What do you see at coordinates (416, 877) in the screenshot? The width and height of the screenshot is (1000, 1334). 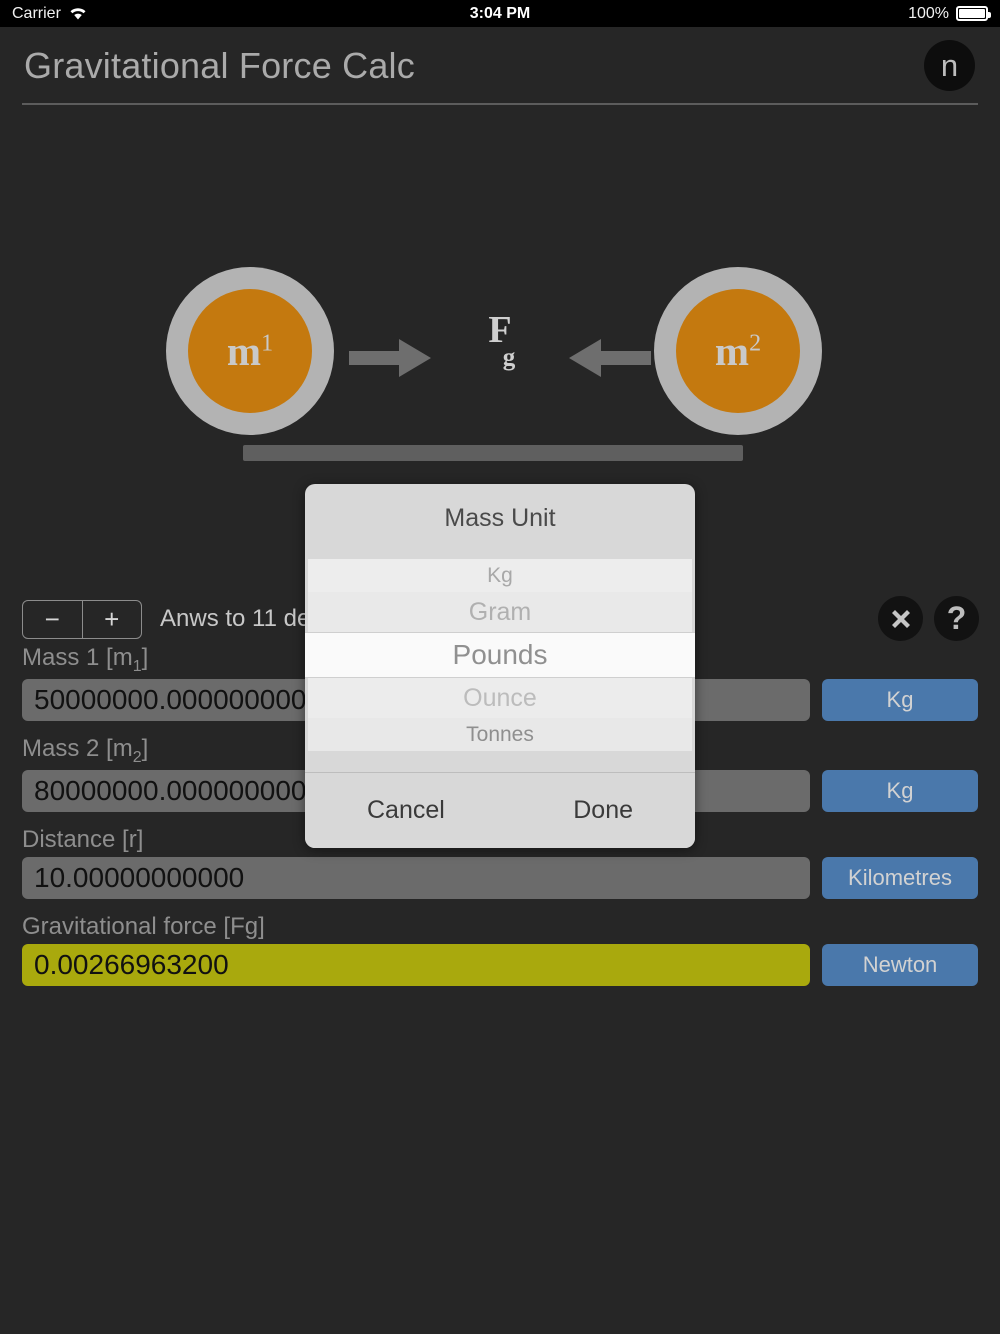 I see `distance-input: 10.00000000000` at bounding box center [416, 877].